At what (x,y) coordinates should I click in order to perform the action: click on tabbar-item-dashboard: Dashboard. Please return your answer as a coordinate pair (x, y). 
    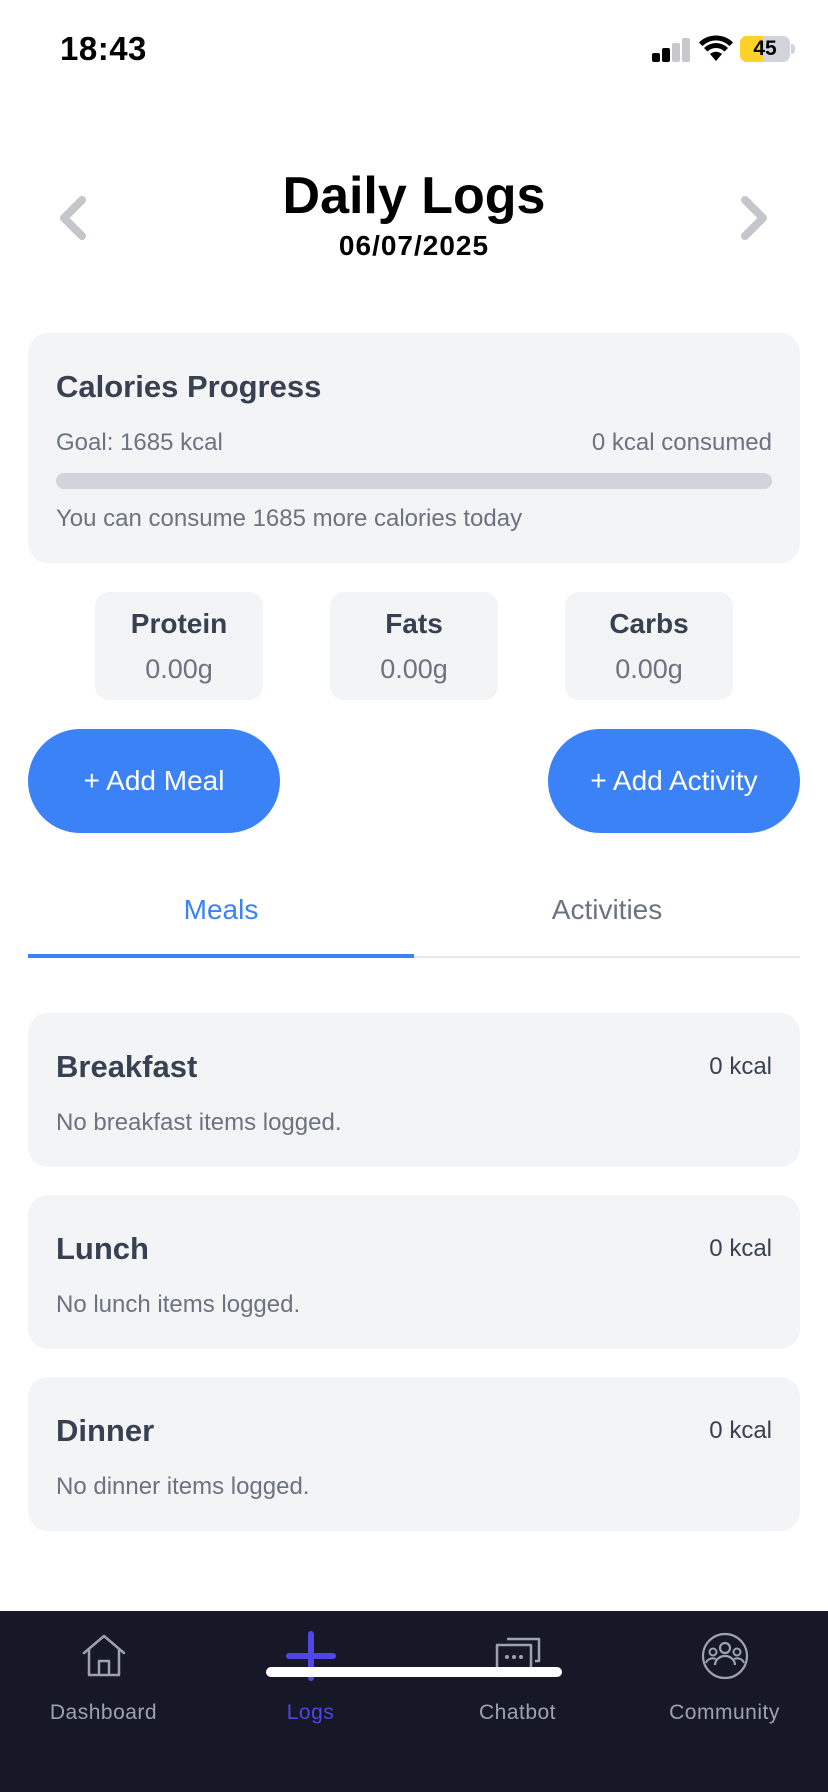
    Looking at the image, I should click on (103, 1676).